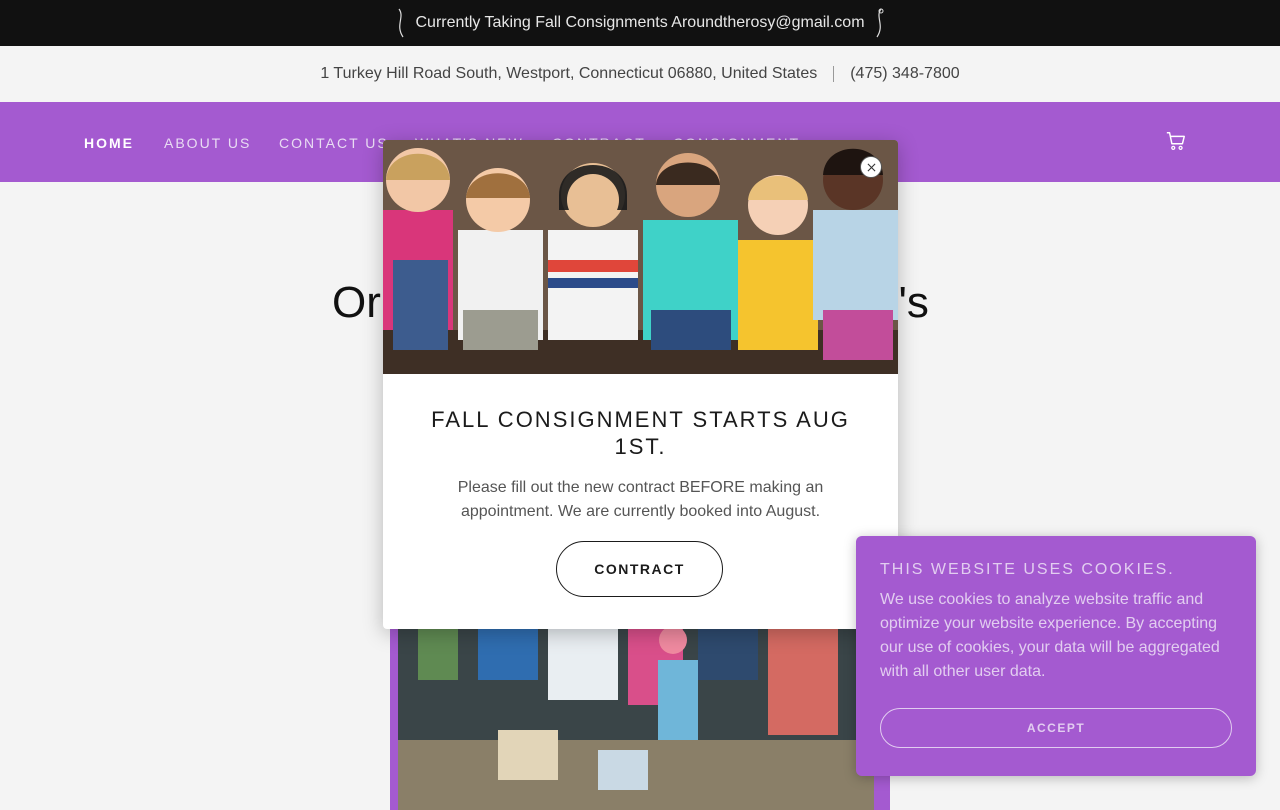 The image size is (1280, 810). Describe the element at coordinates (1056, 728) in the screenshot. I see `accept-cookies-button: ACCEPT` at that location.